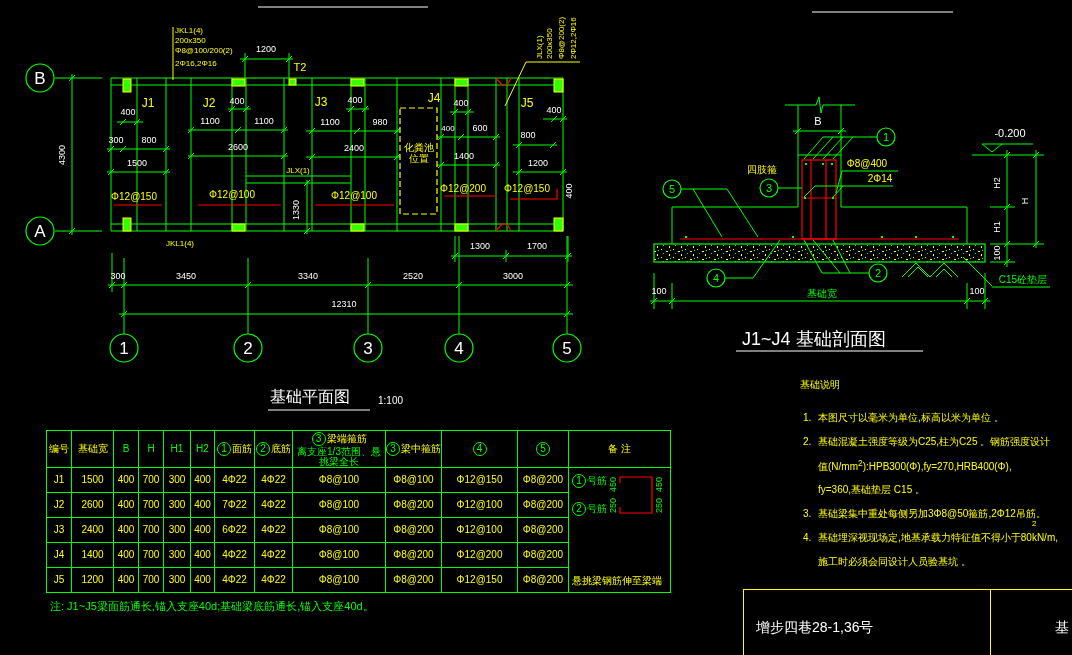 The height and width of the screenshot is (655, 1072). Describe the element at coordinates (930, 270) in the screenshot. I see `soil-hatch-drawing` at that location.